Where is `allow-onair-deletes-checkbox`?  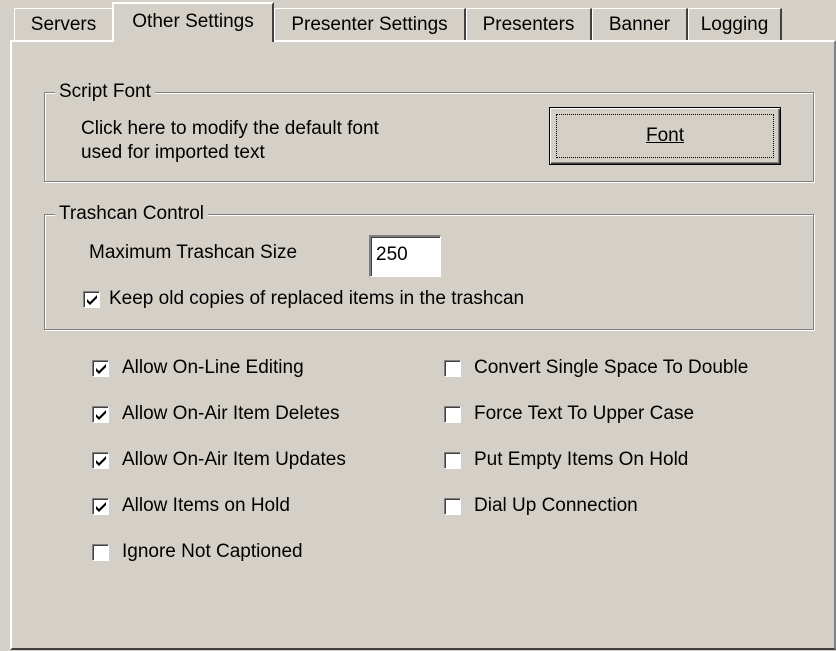 allow-onair-deletes-checkbox is located at coordinates (100, 414).